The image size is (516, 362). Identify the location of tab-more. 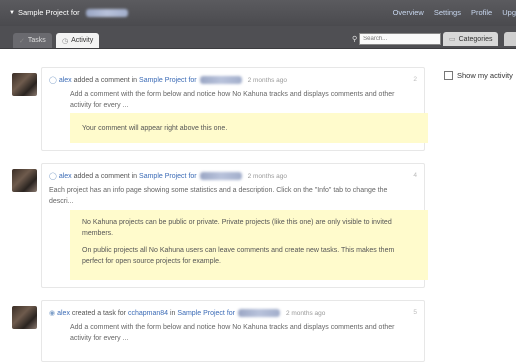
(510, 39).